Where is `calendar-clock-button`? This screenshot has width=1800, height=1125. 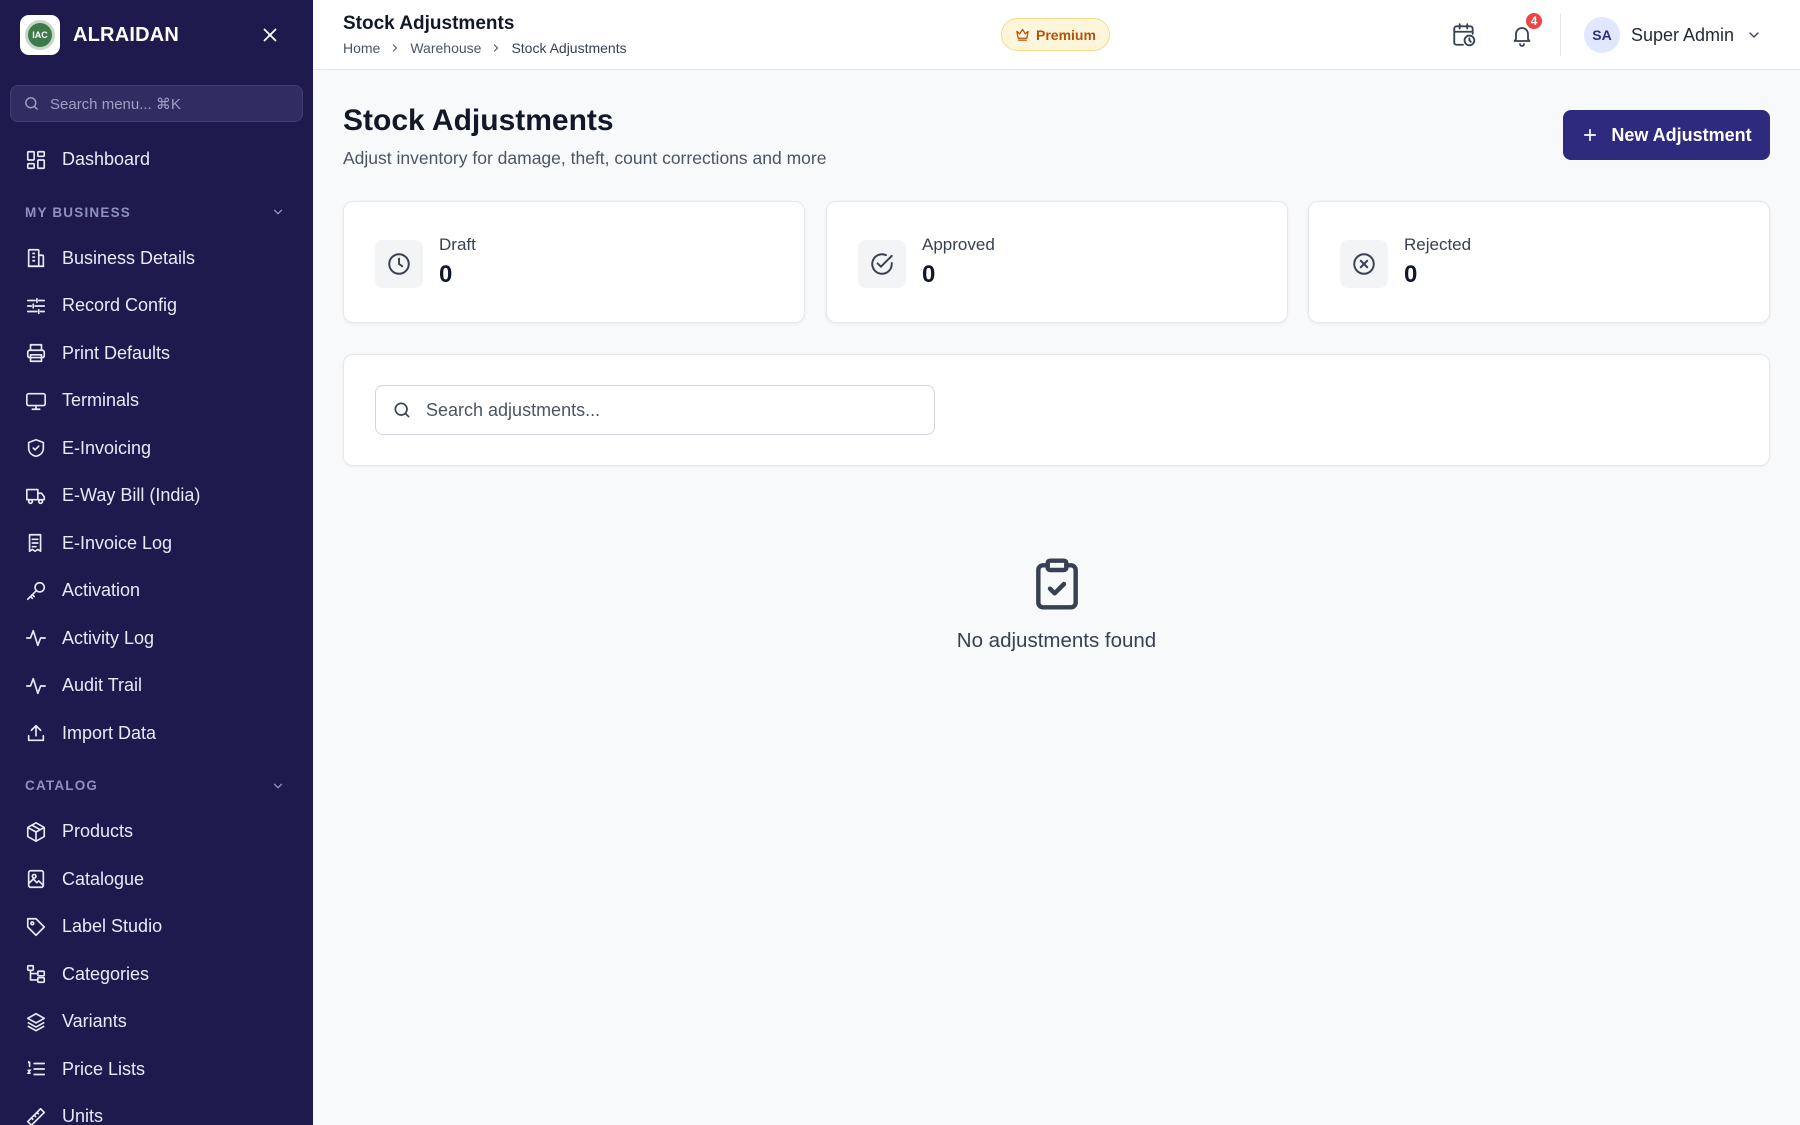
calendar-clock-button is located at coordinates (1464, 35).